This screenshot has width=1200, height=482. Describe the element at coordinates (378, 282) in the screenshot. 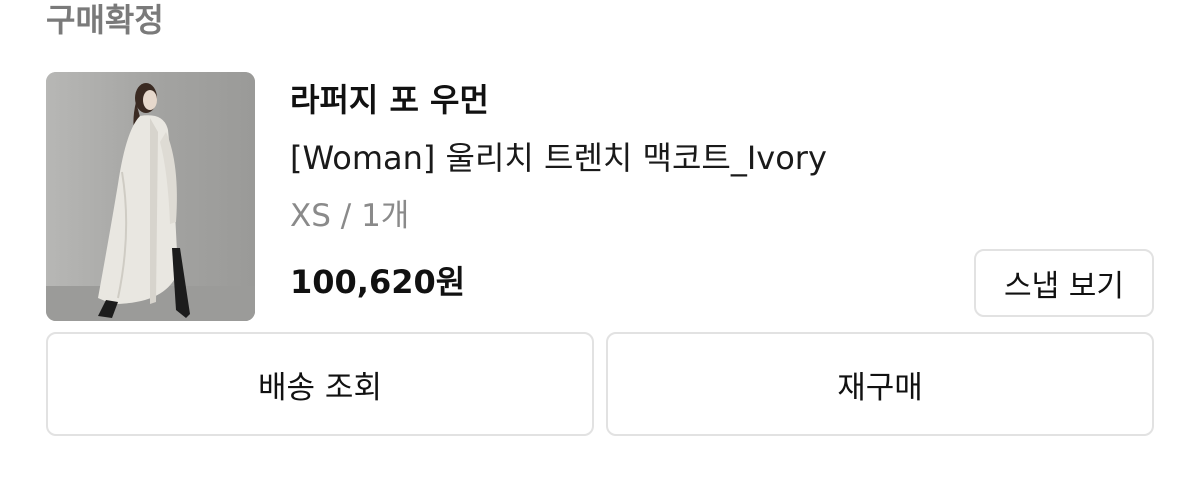

I see `product-price: 100,620원` at that location.